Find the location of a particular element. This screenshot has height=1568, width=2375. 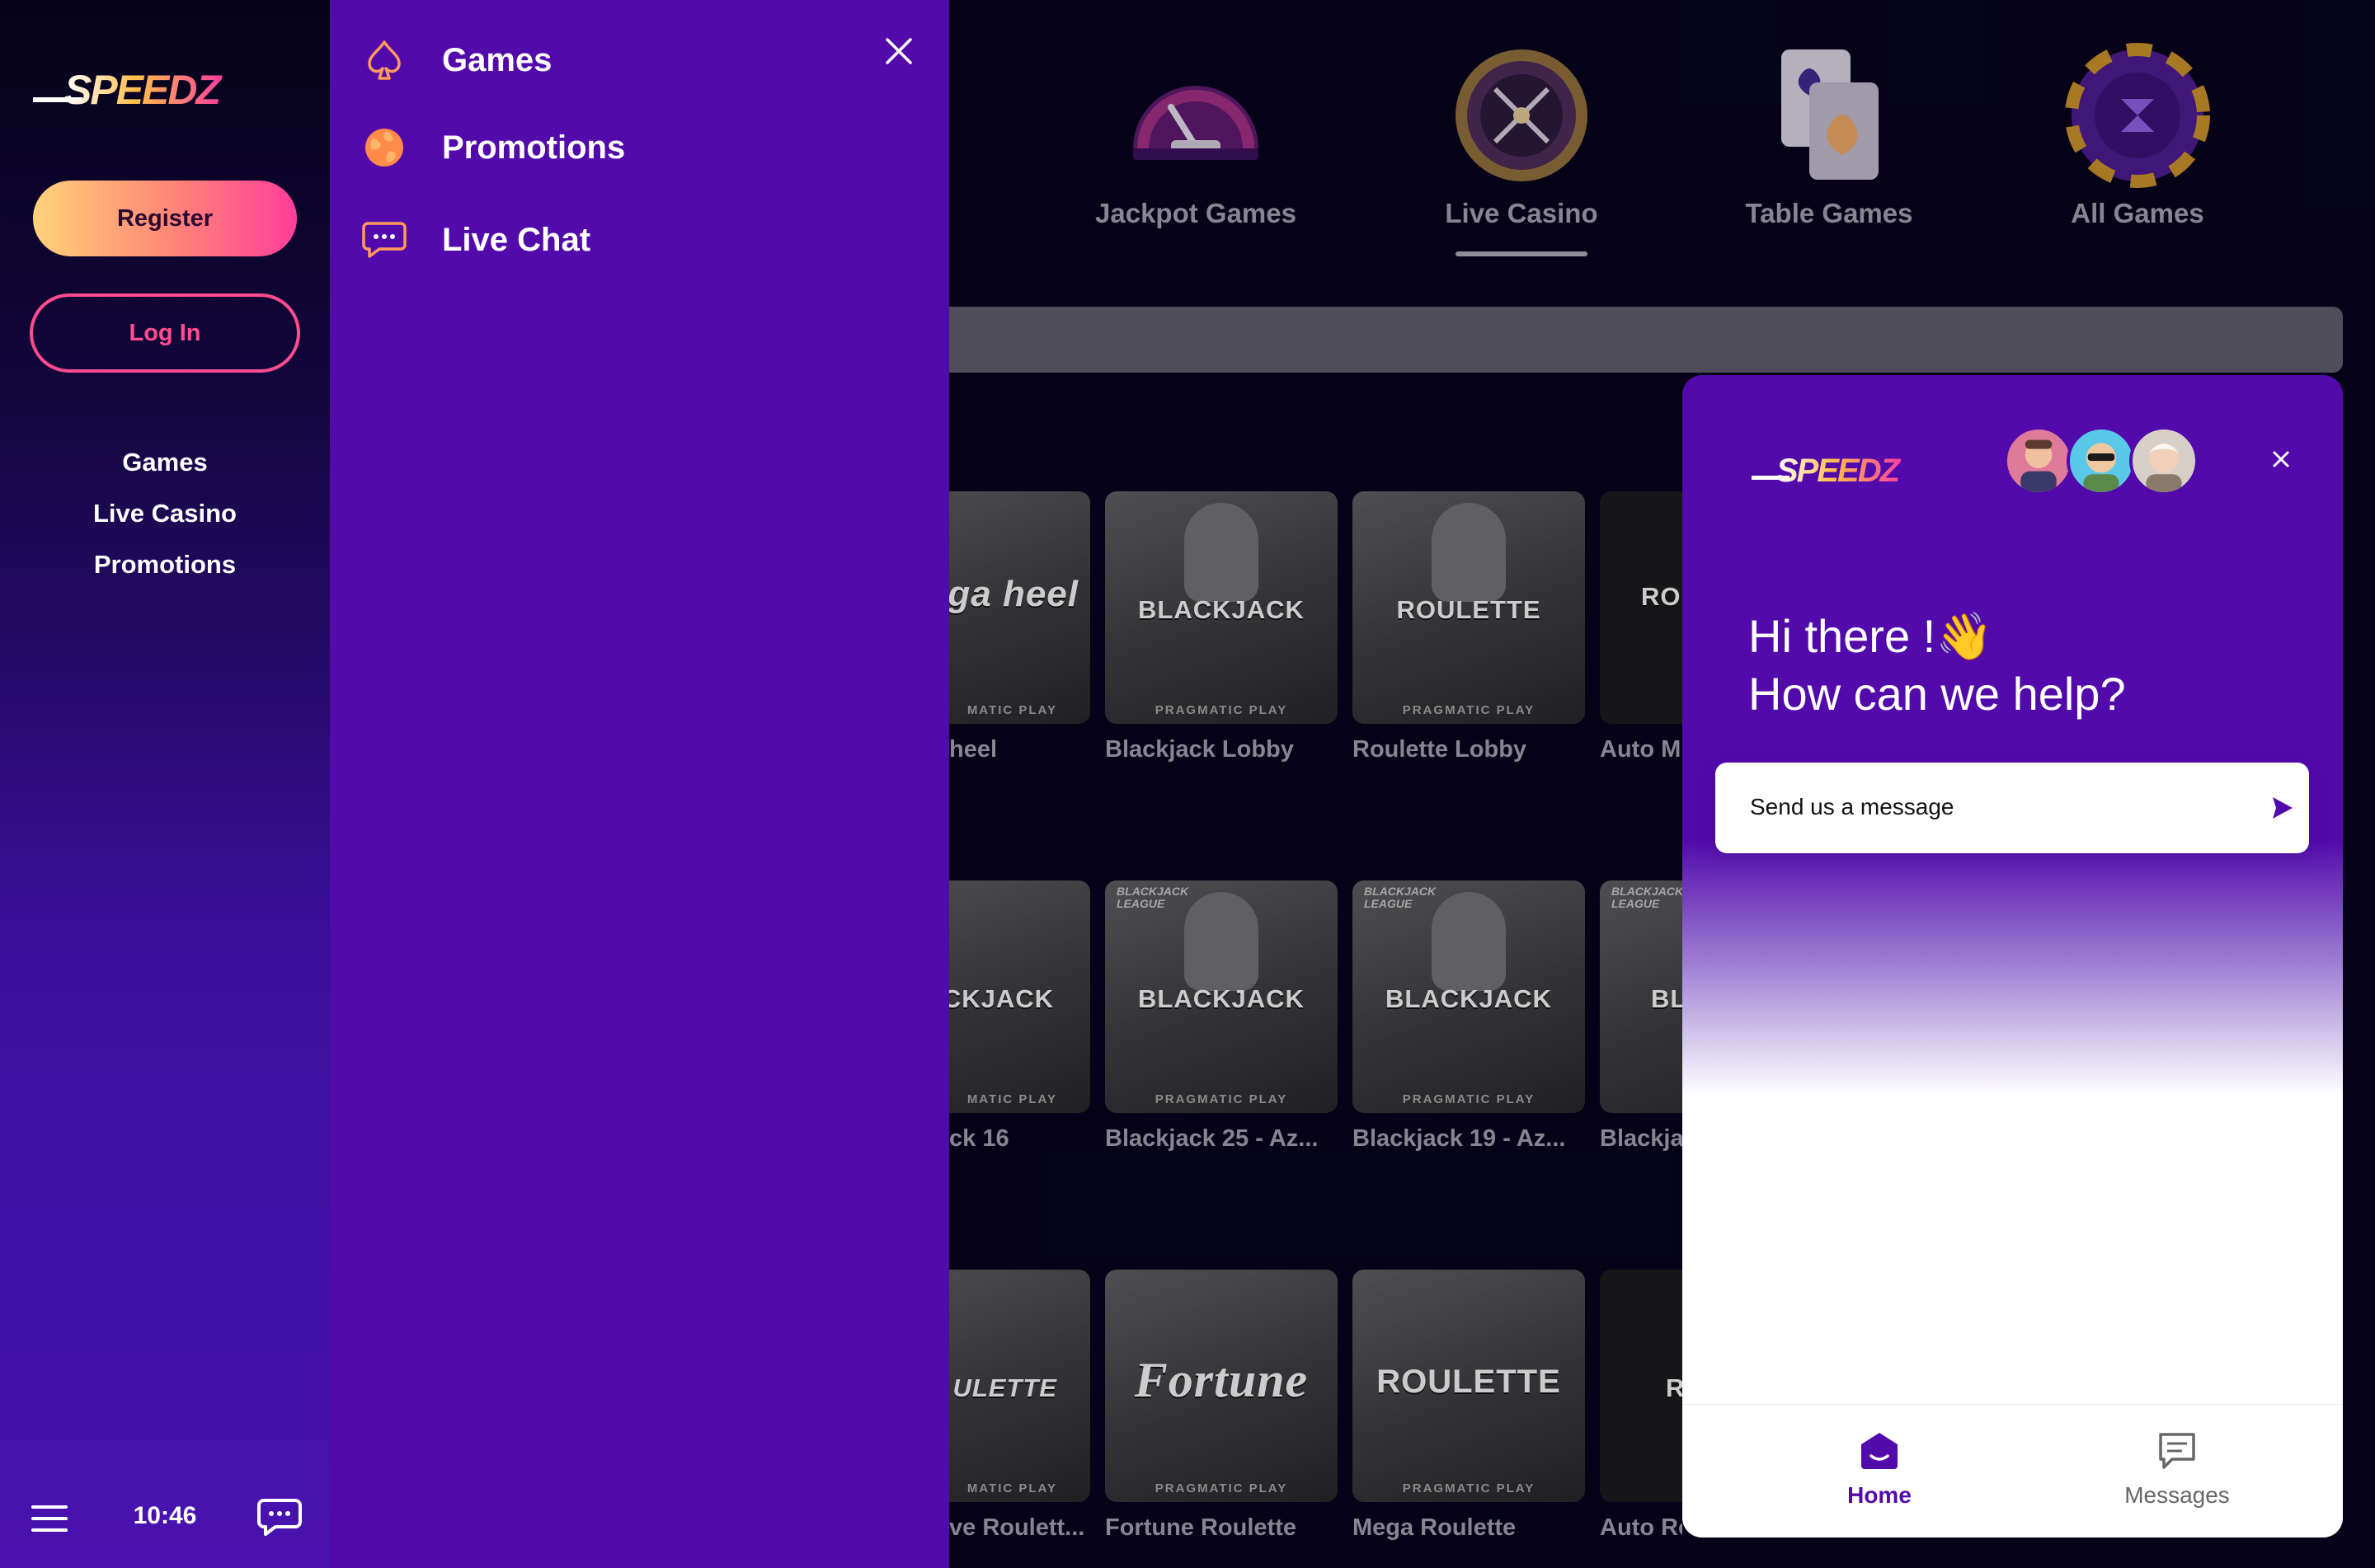

register-button: Register is located at coordinates (165, 218).